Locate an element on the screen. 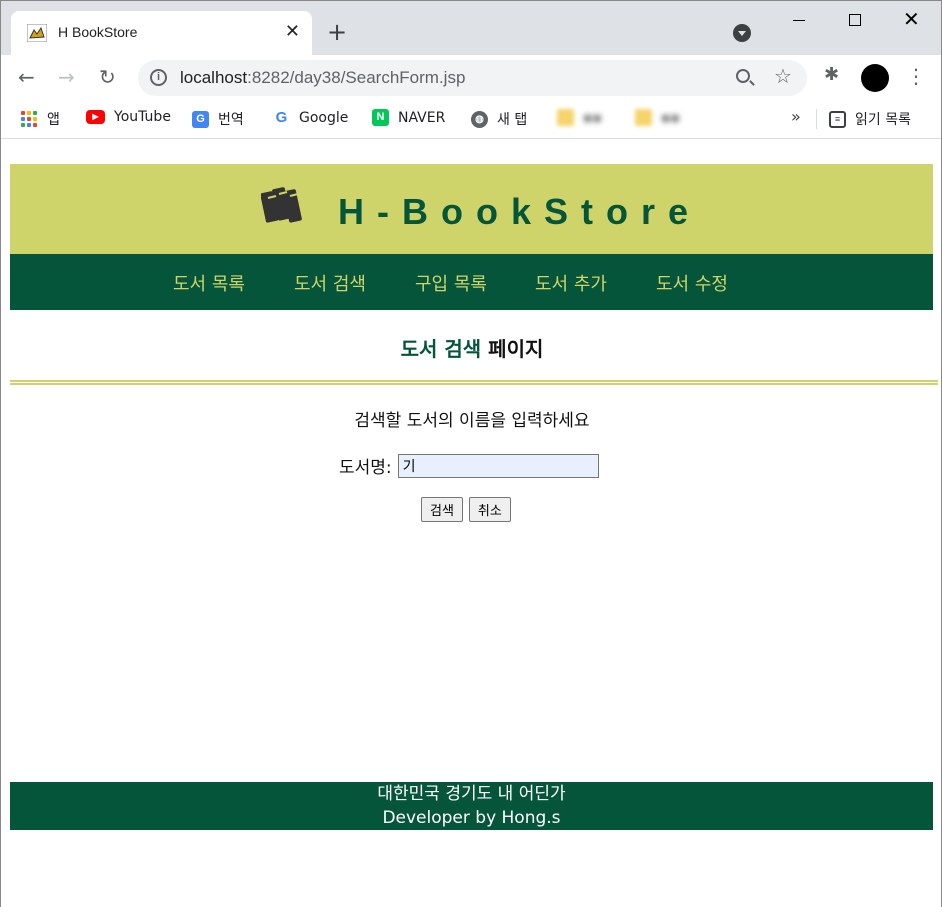  bookmark-translate: G 번역 is located at coordinates (218, 119).